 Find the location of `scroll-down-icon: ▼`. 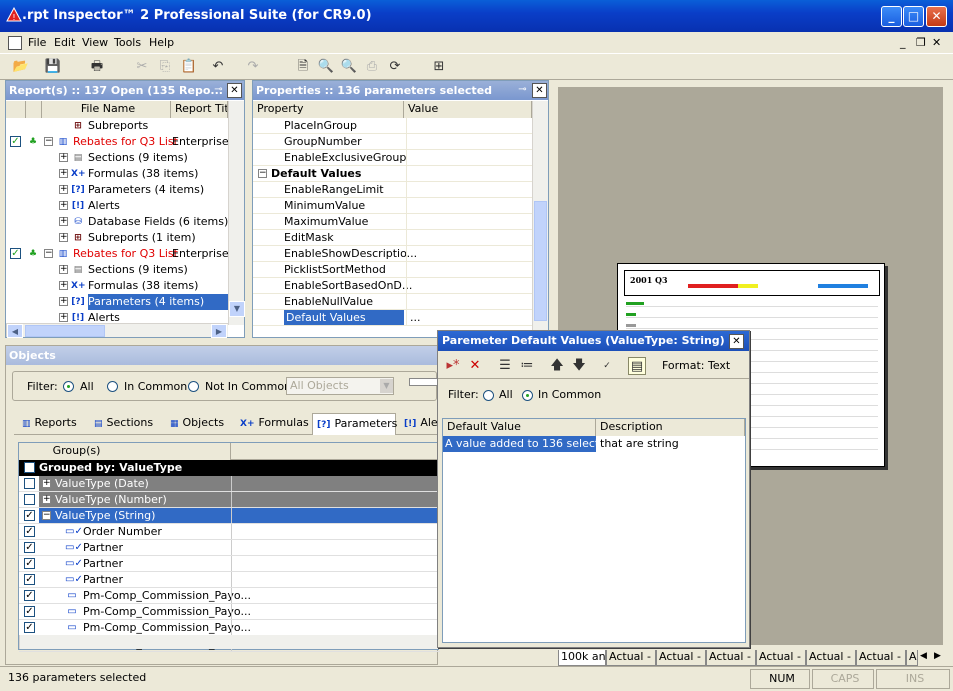

scroll-down-icon: ▼ is located at coordinates (237, 309).